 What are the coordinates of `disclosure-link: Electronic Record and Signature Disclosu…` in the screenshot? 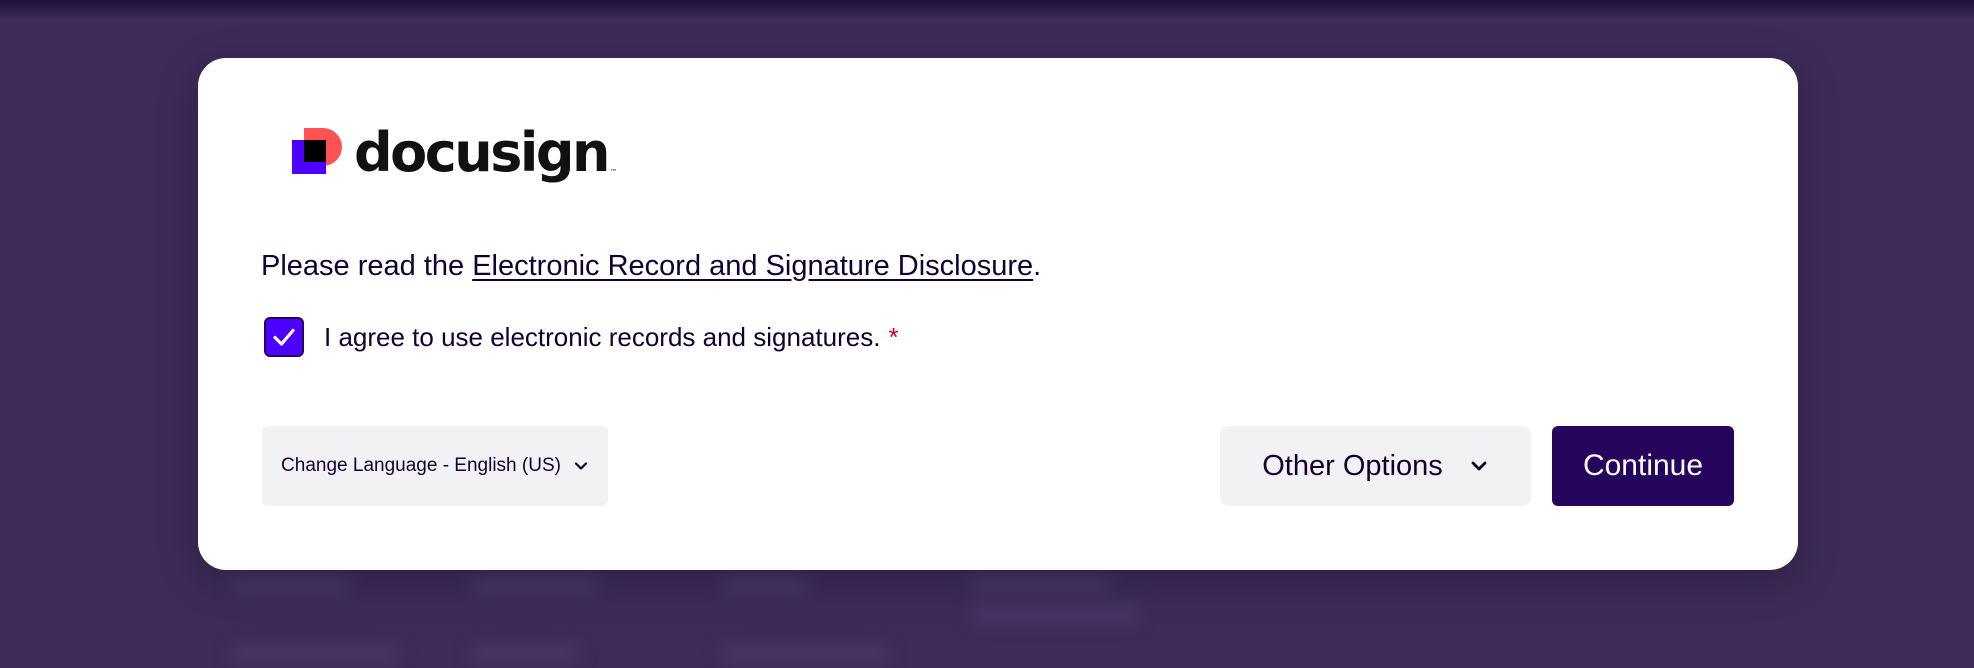 It's located at (752, 266).